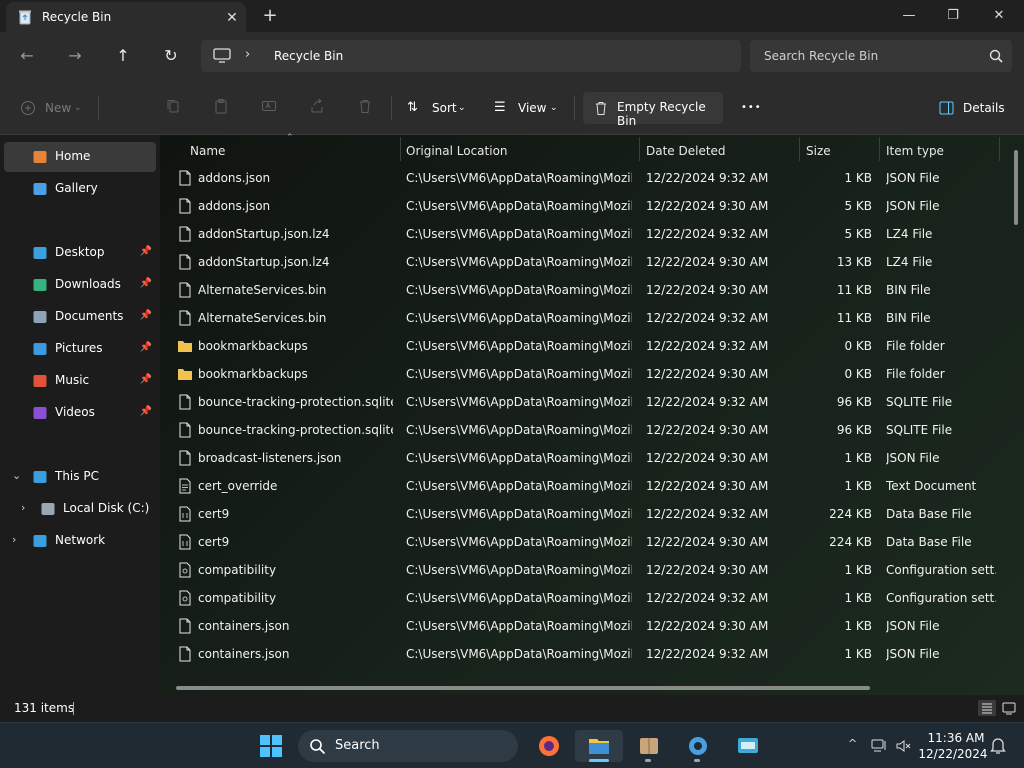 The width and height of the screenshot is (1024, 768). I want to click on settings-app-icon, so click(698, 746).